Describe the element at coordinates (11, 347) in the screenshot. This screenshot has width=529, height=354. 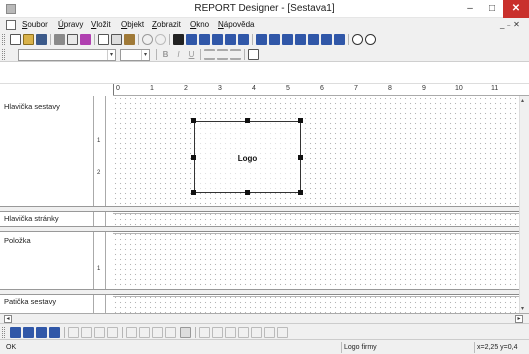
I see `status-text: OK` at that location.